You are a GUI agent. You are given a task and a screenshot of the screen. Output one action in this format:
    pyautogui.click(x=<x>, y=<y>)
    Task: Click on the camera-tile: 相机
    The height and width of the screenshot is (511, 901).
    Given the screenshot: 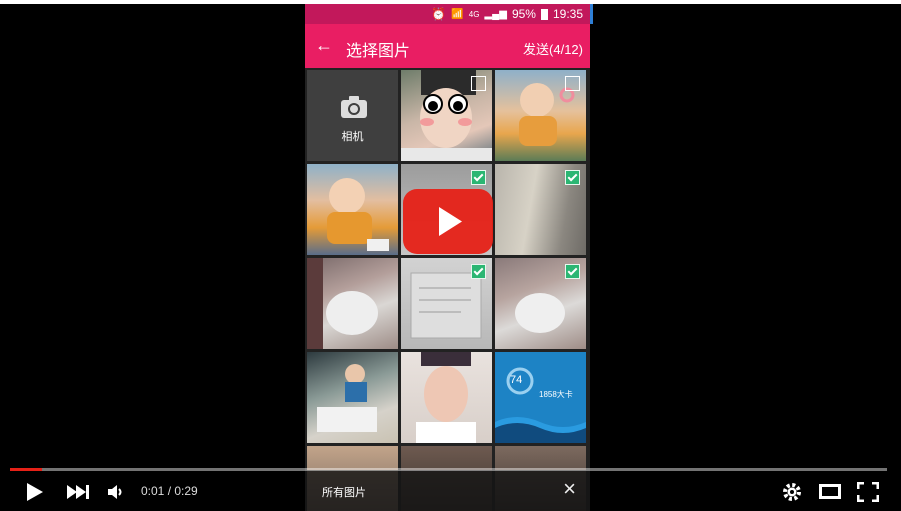 What is the action you would take?
    pyautogui.click(x=352, y=115)
    